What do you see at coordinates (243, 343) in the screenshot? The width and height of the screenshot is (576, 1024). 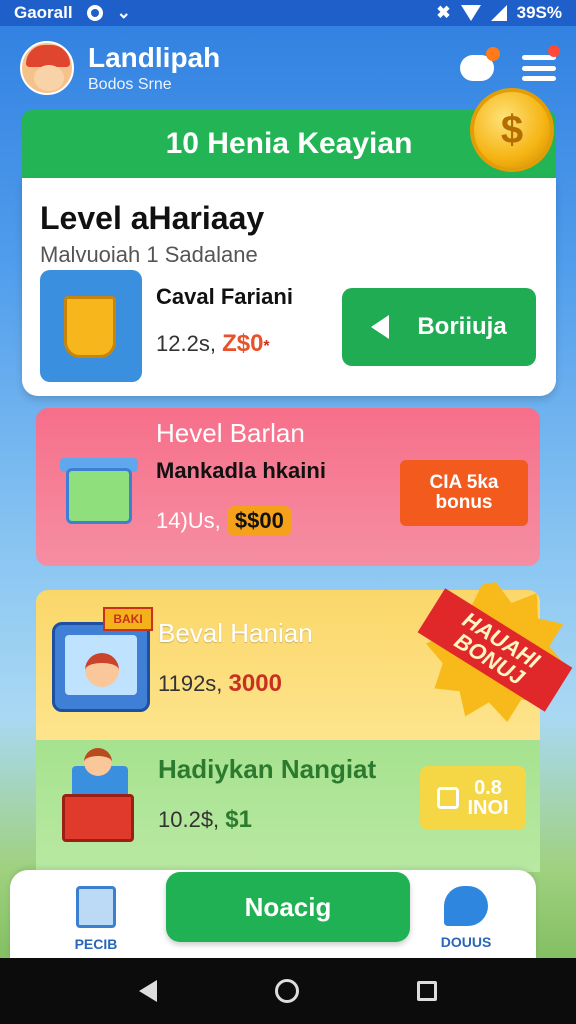 I see `item-price: Z$0` at bounding box center [243, 343].